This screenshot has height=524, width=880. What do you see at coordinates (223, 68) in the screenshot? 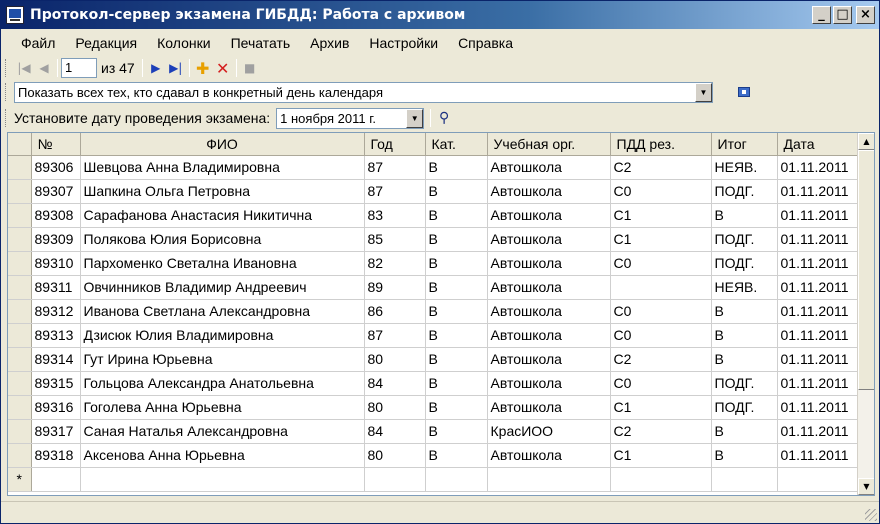
I see `delete-record-icon: ✕` at bounding box center [223, 68].